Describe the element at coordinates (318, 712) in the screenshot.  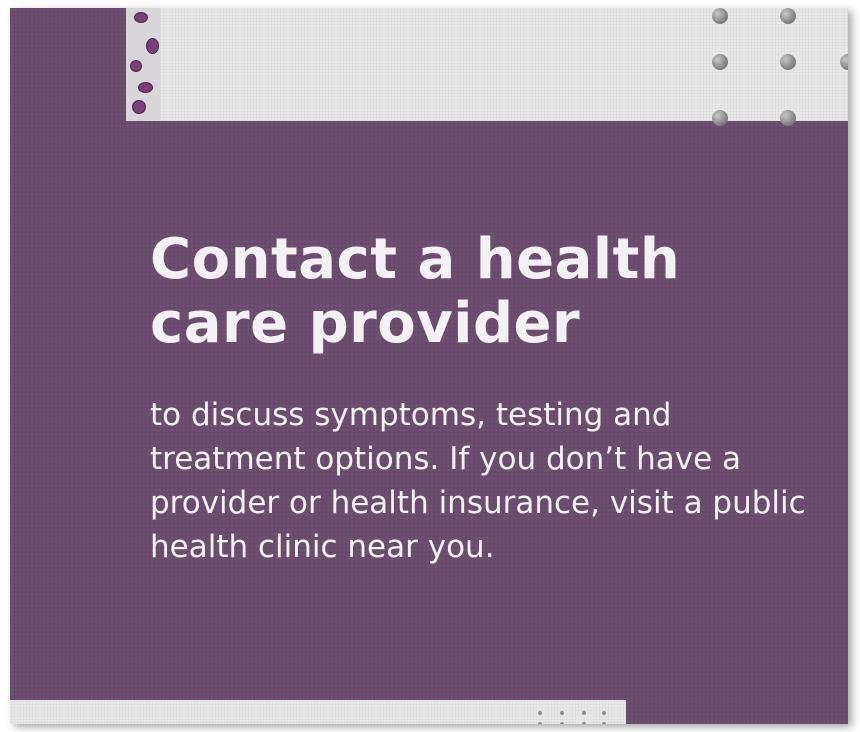
I see `bottom-gray-panel` at that location.